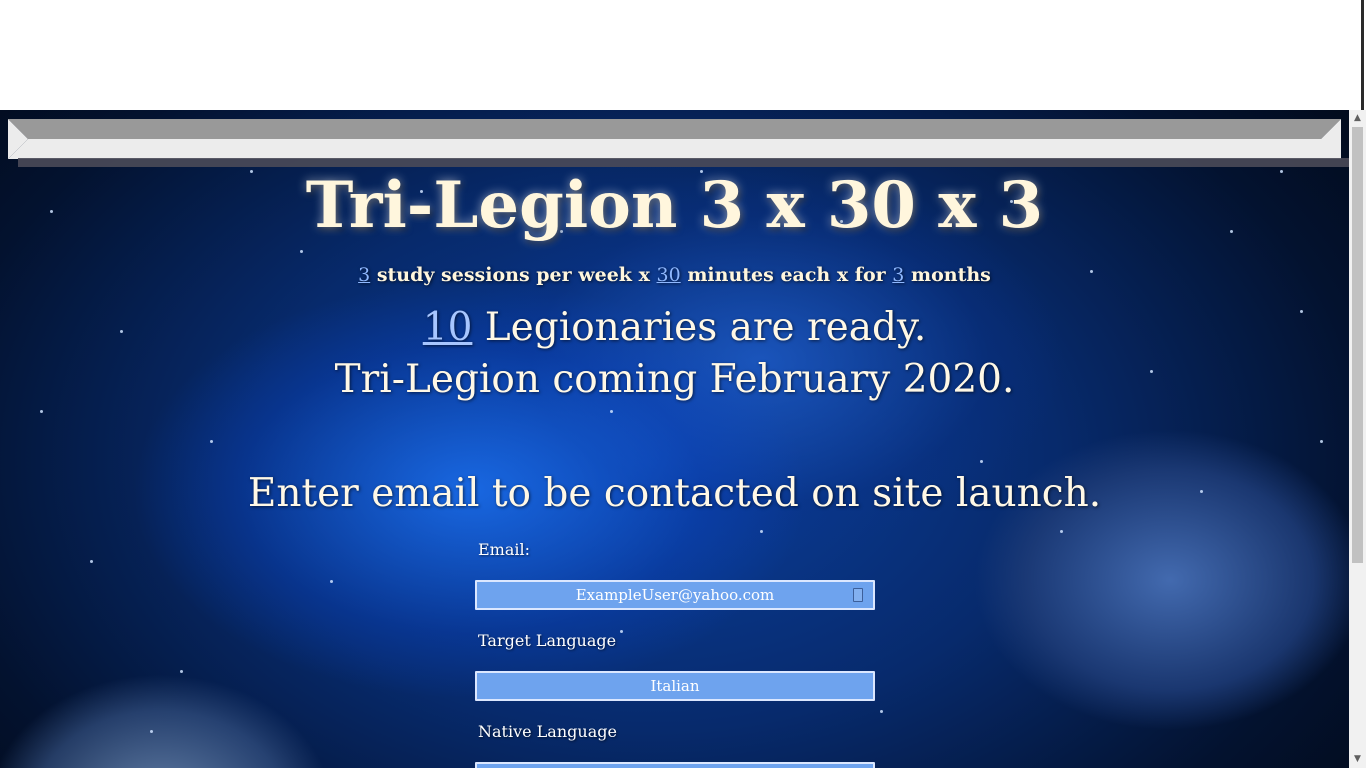 This screenshot has height=768, width=1366. What do you see at coordinates (674, 379) in the screenshot?
I see `launch-date-line: Tri-Legion coming February 2020.` at bounding box center [674, 379].